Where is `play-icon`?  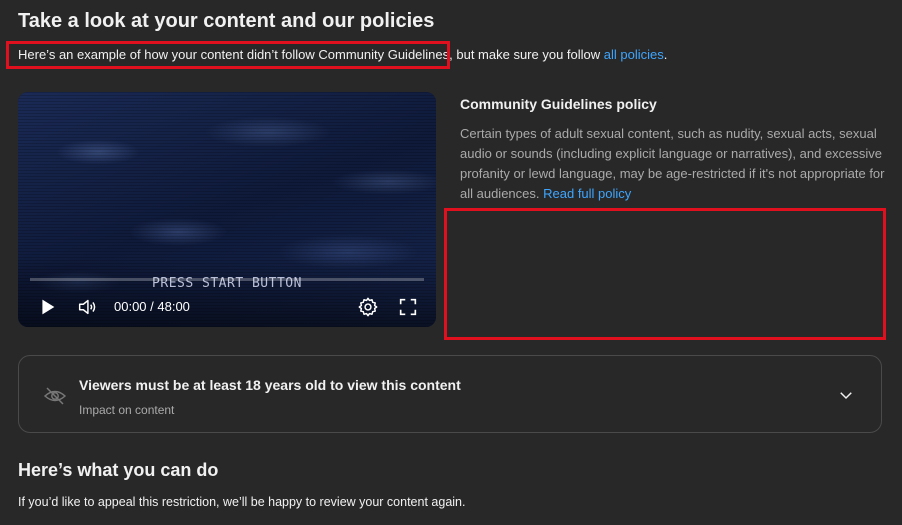
play-icon is located at coordinates (47, 307).